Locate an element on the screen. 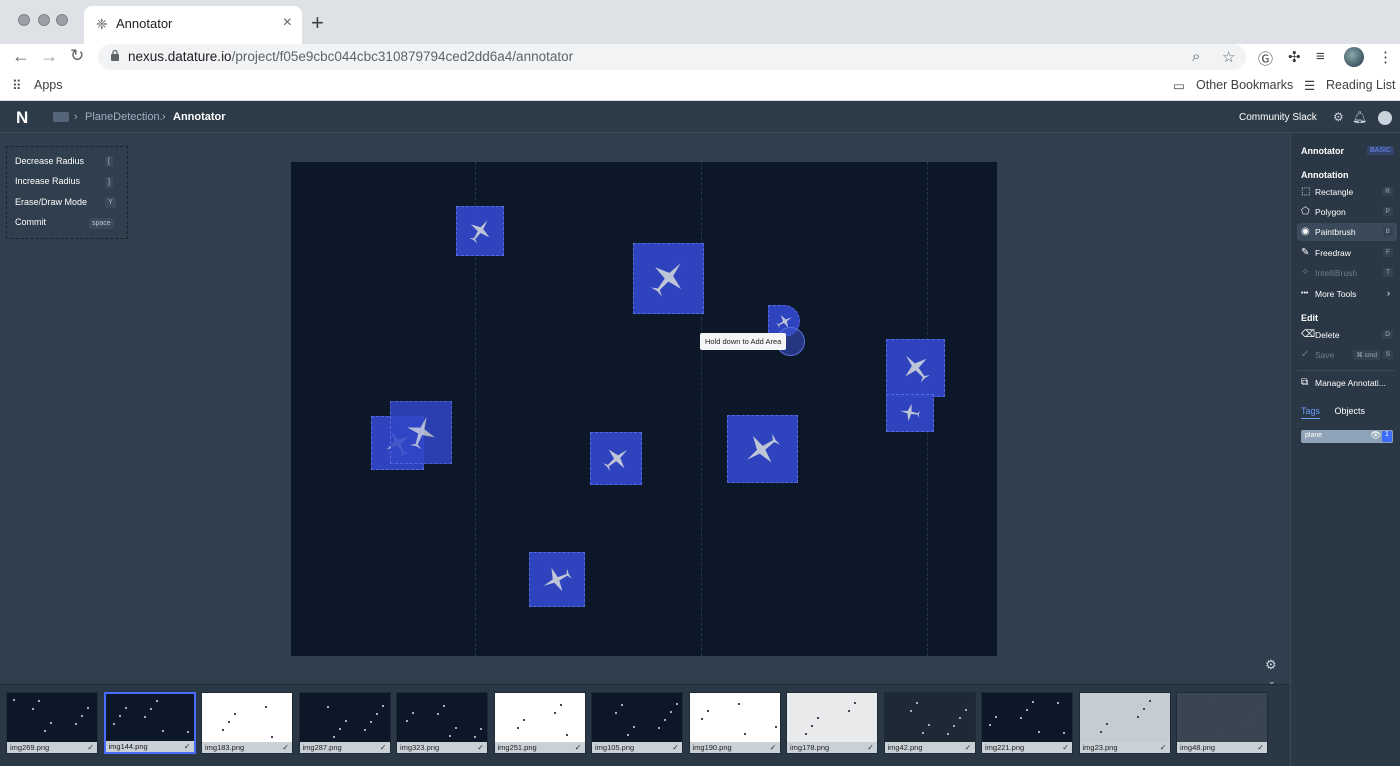 The width and height of the screenshot is (1400, 766). thumbnail: img287.png ✓ is located at coordinates (344, 723).